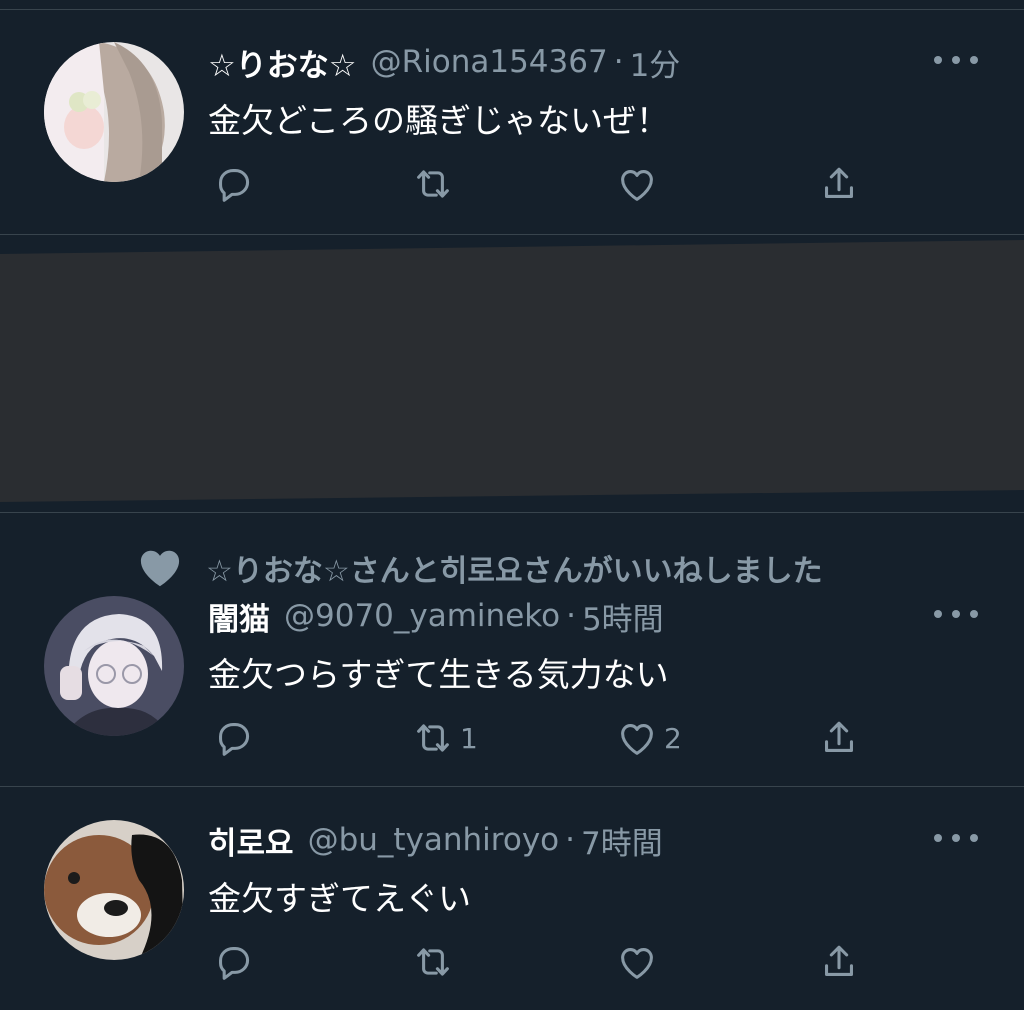 Image resolution: width=1024 pixels, height=1010 pixels. What do you see at coordinates (655, 62) in the screenshot?
I see `timestamp: 1分` at bounding box center [655, 62].